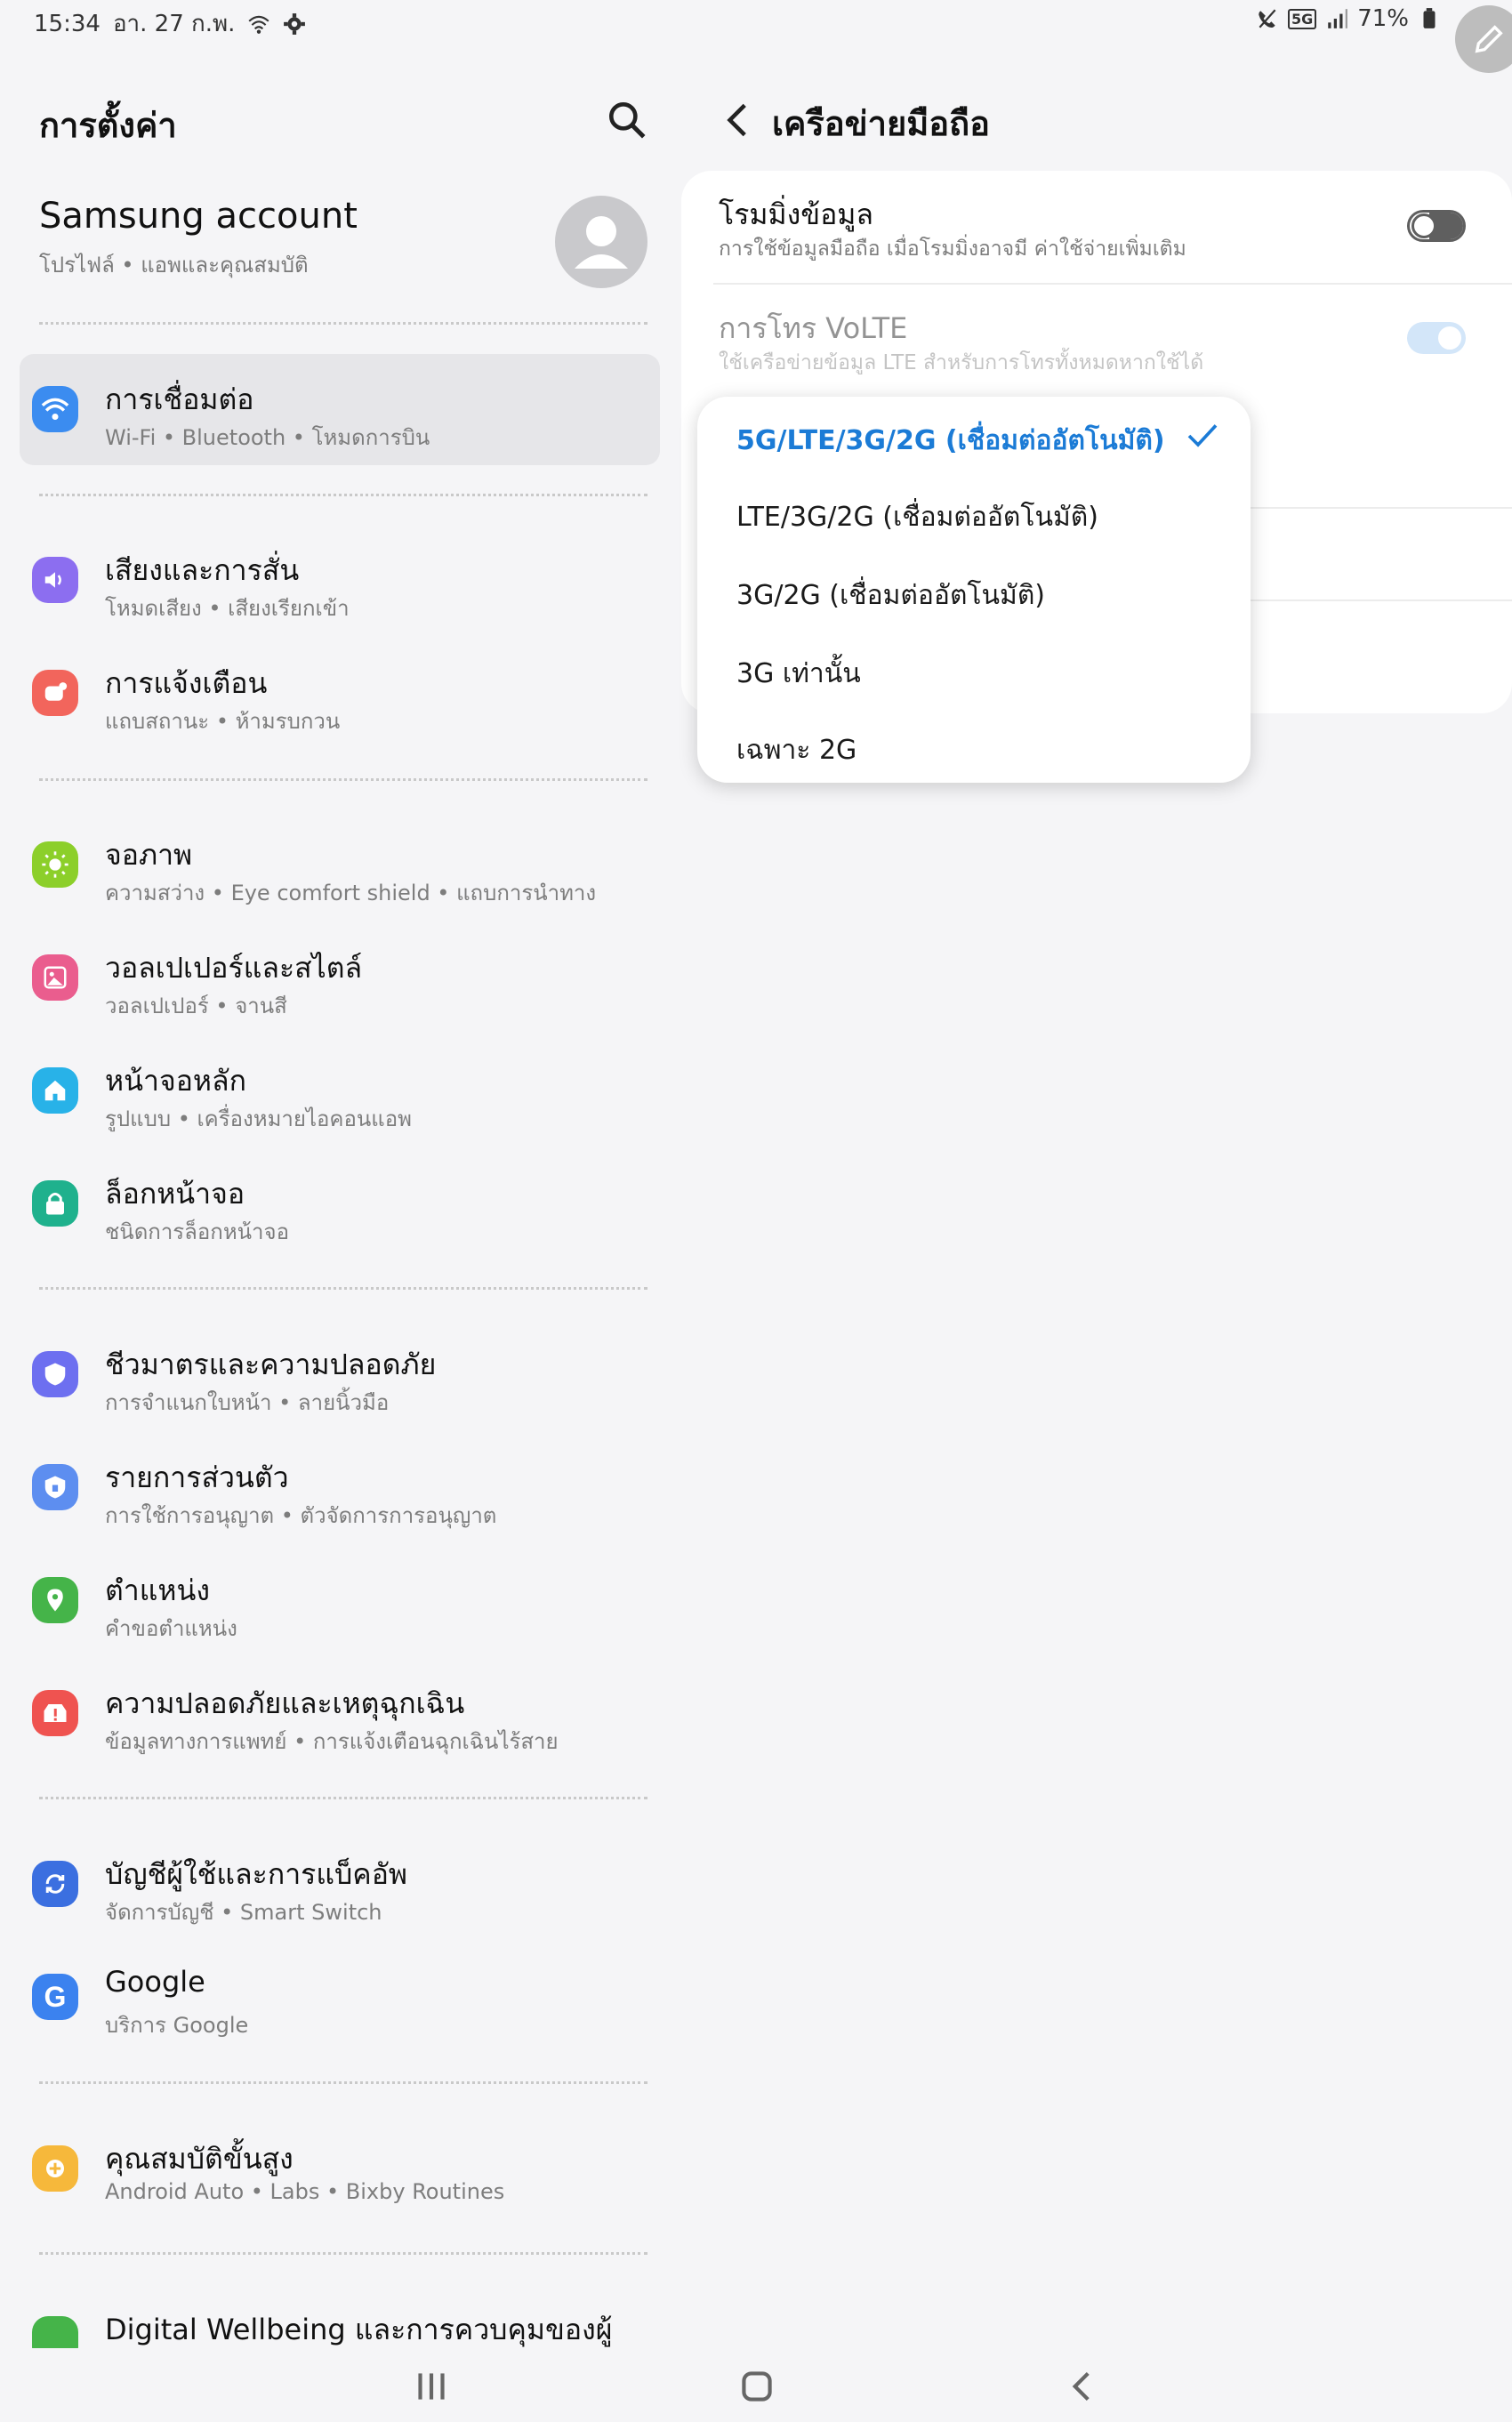 Image resolution: width=1512 pixels, height=2422 pixels. What do you see at coordinates (174, 24) in the screenshot?
I see `date: อา. 27 ก.พ.` at bounding box center [174, 24].